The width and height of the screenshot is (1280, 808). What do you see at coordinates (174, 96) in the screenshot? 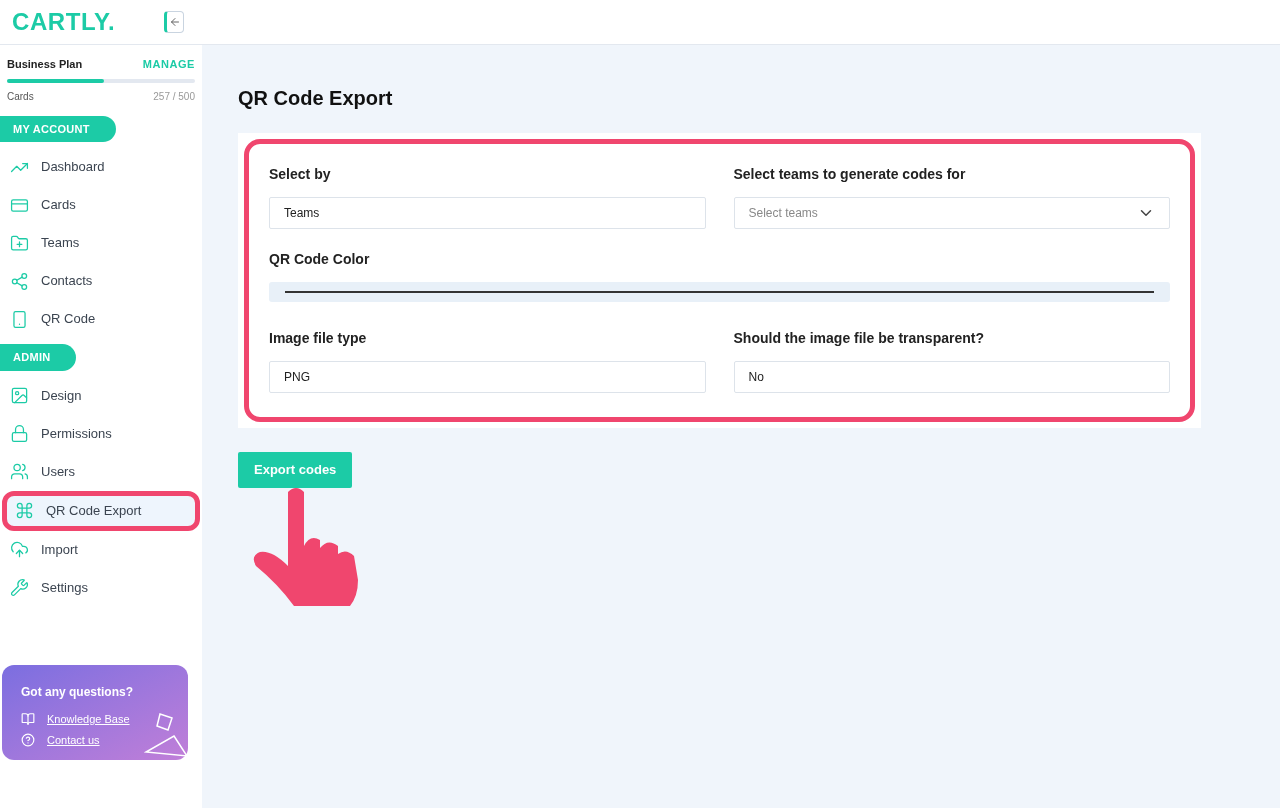
I see `usage-reading: 257 / 500` at bounding box center [174, 96].